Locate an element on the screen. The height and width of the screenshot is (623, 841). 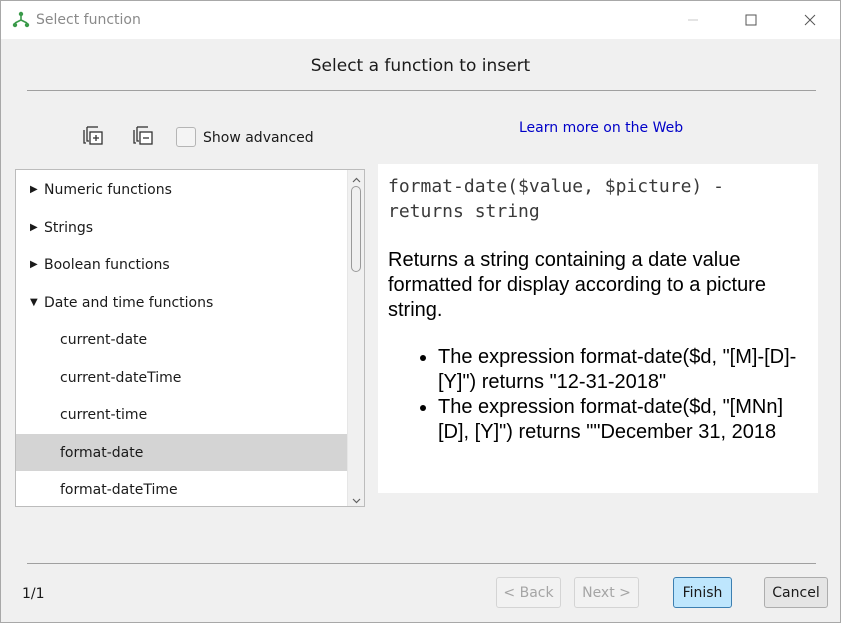
scroll-down-button is located at coordinates (356, 497).